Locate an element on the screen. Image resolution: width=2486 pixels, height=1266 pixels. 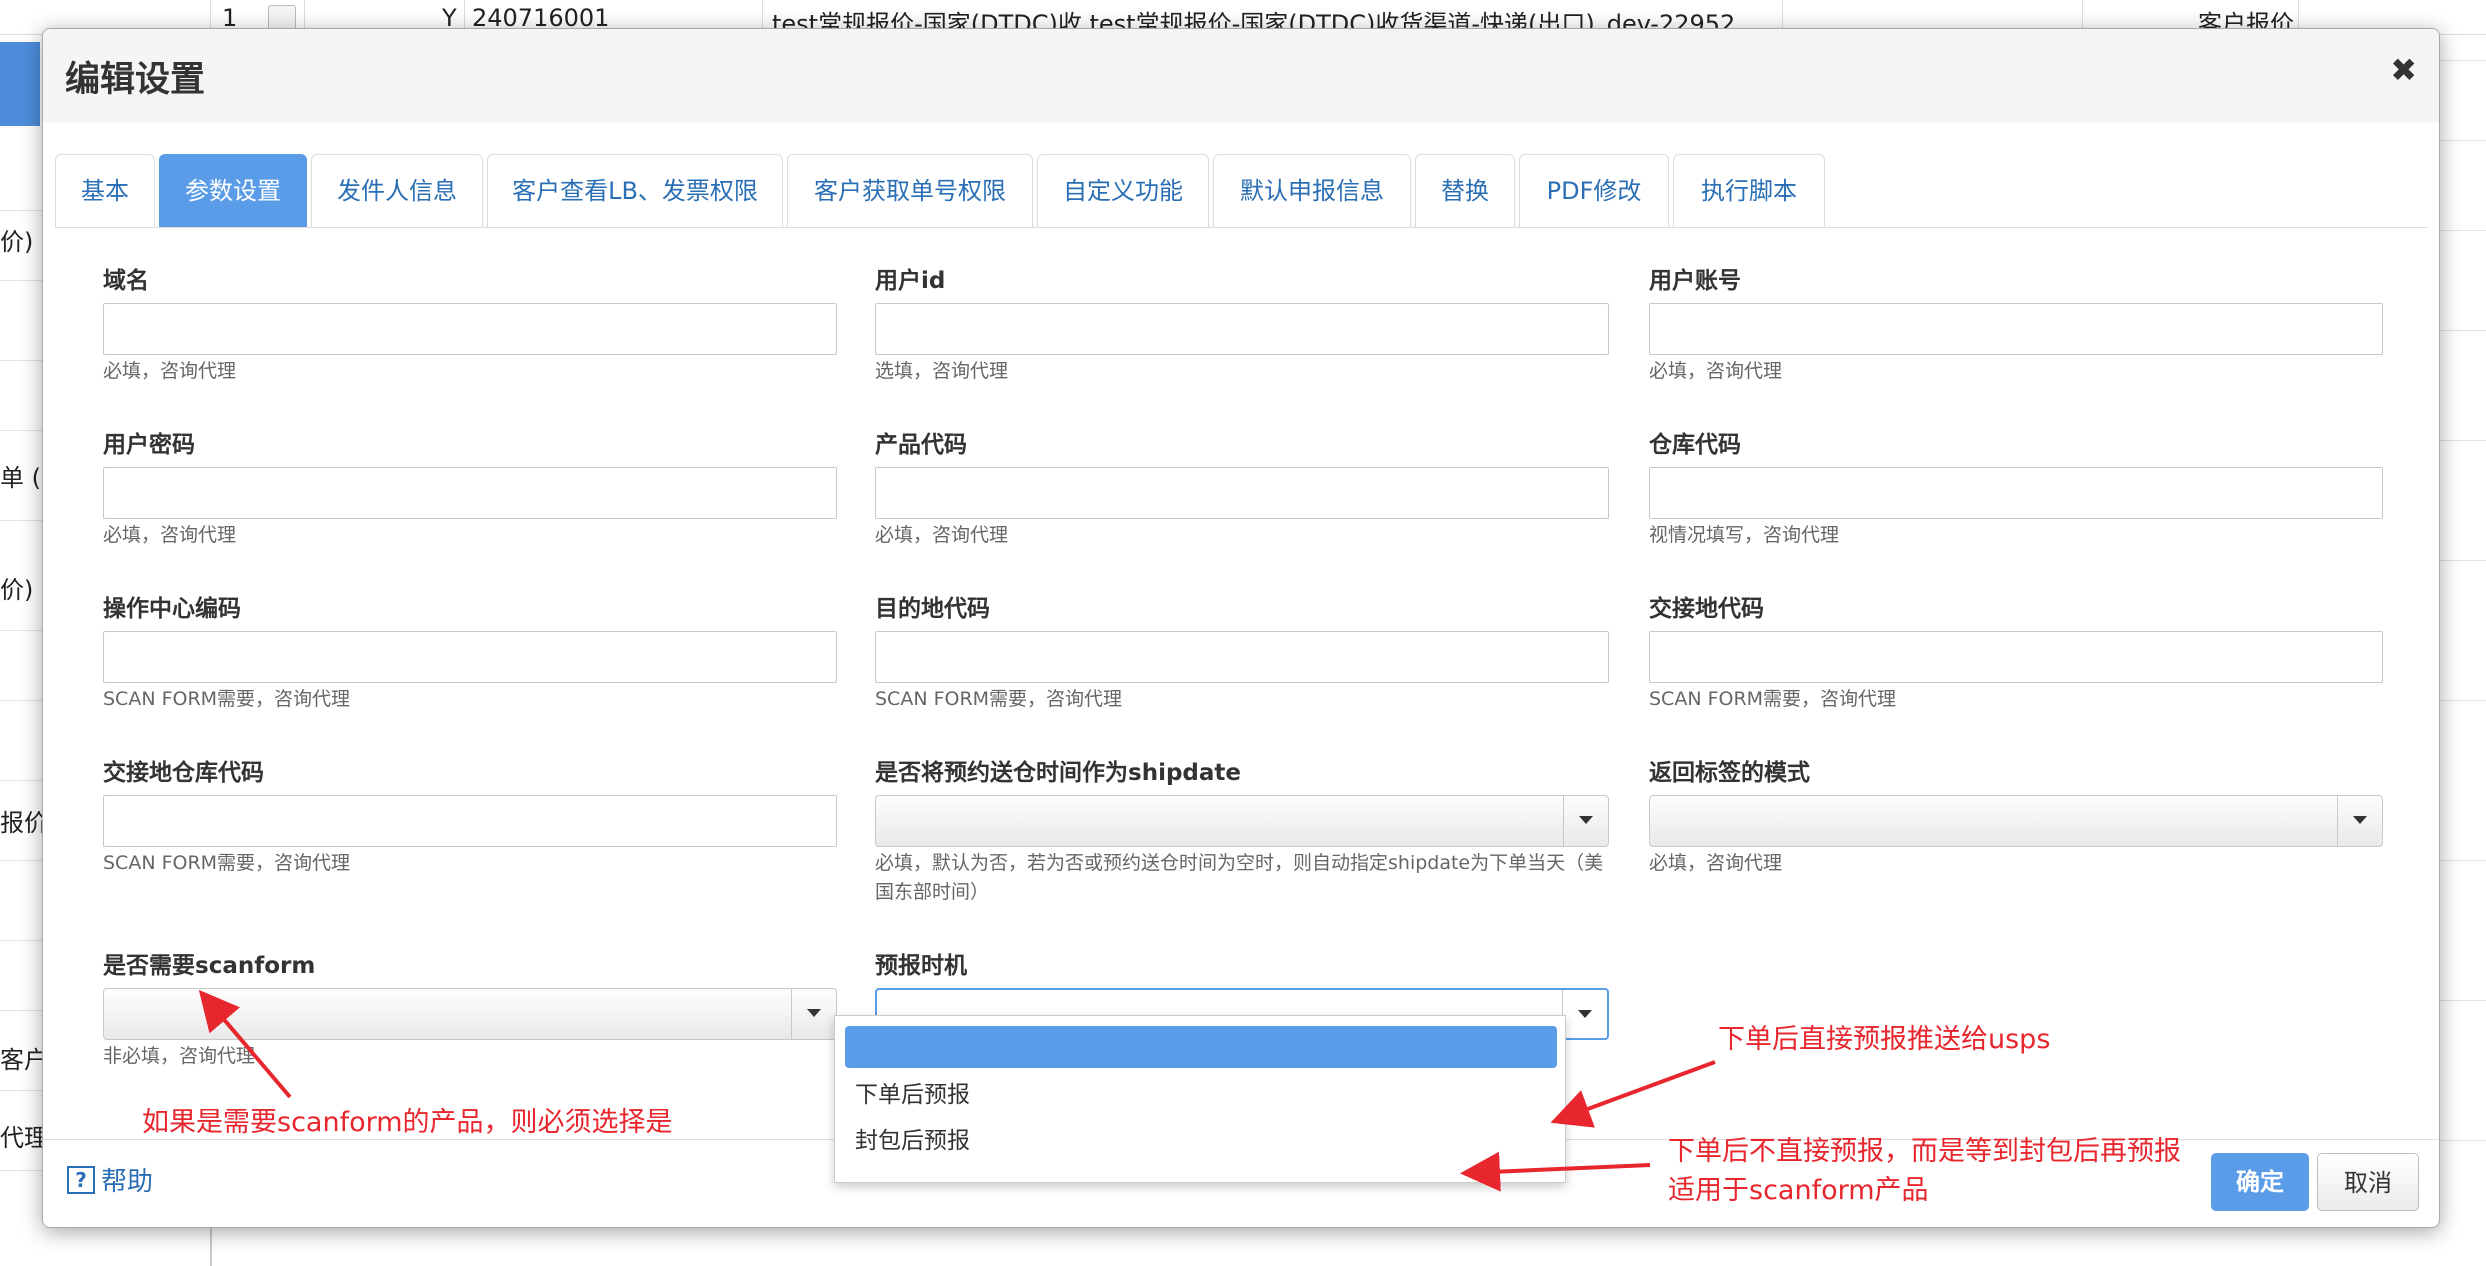
arrow-to-after-order-option is located at coordinates (1633, 1094).